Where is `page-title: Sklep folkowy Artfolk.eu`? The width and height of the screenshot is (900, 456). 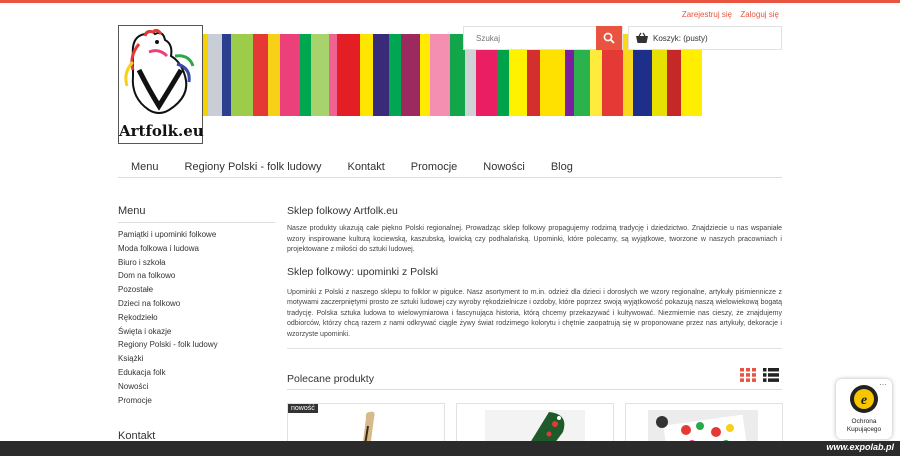
page-title: Sklep folkowy Artfolk.eu is located at coordinates (342, 211).